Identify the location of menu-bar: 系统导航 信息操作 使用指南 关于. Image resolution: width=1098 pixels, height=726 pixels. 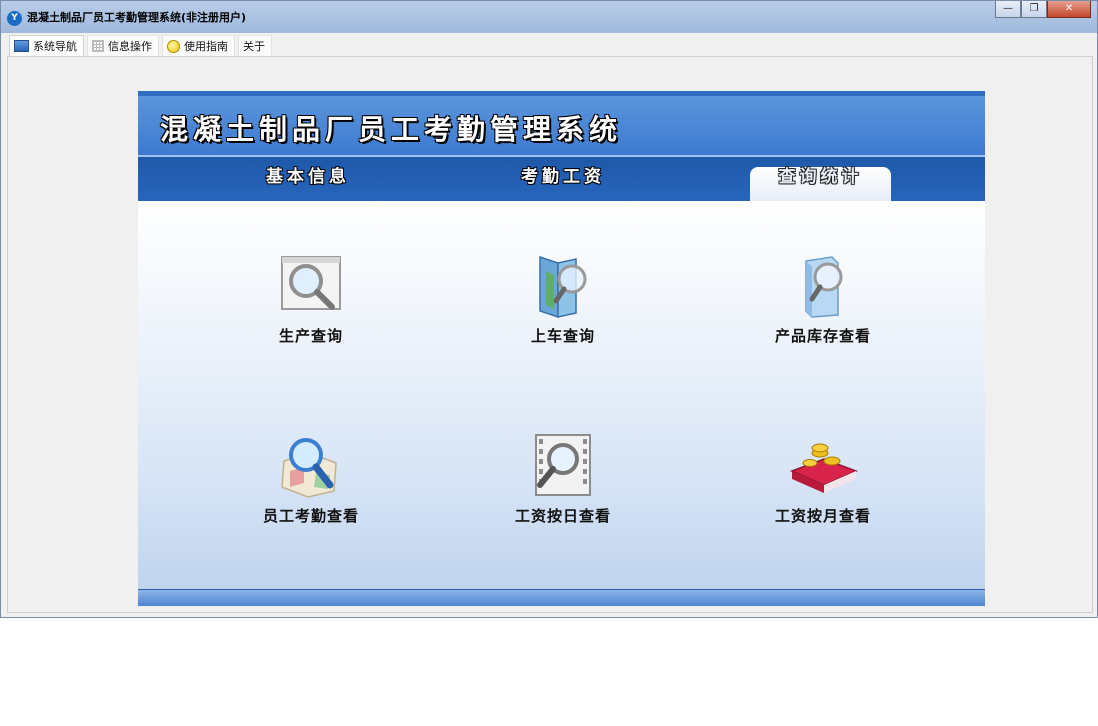
(142, 46).